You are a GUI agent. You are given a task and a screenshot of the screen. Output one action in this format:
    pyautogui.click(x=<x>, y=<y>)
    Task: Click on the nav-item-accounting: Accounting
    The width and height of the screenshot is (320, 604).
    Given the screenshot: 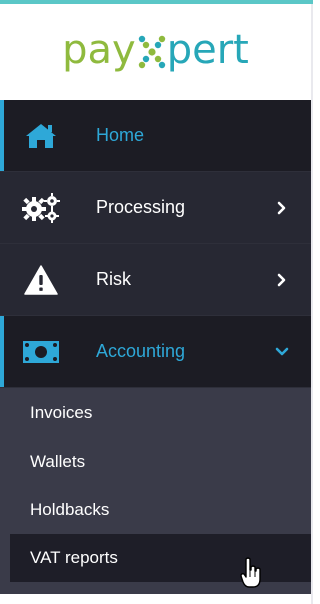 What is the action you would take?
    pyautogui.click(x=155, y=352)
    